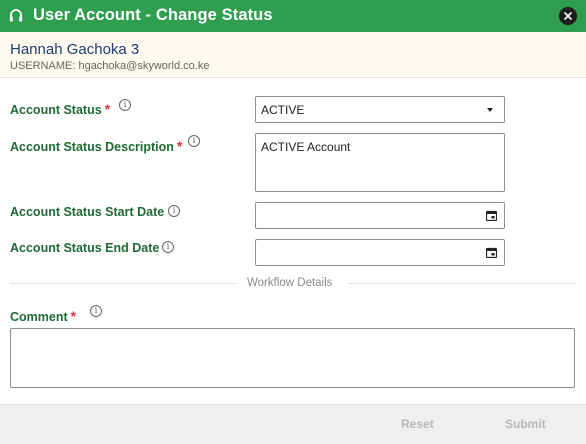 The height and width of the screenshot is (444, 586). I want to click on workflow-details-divider: Workflow Details, so click(290, 283).